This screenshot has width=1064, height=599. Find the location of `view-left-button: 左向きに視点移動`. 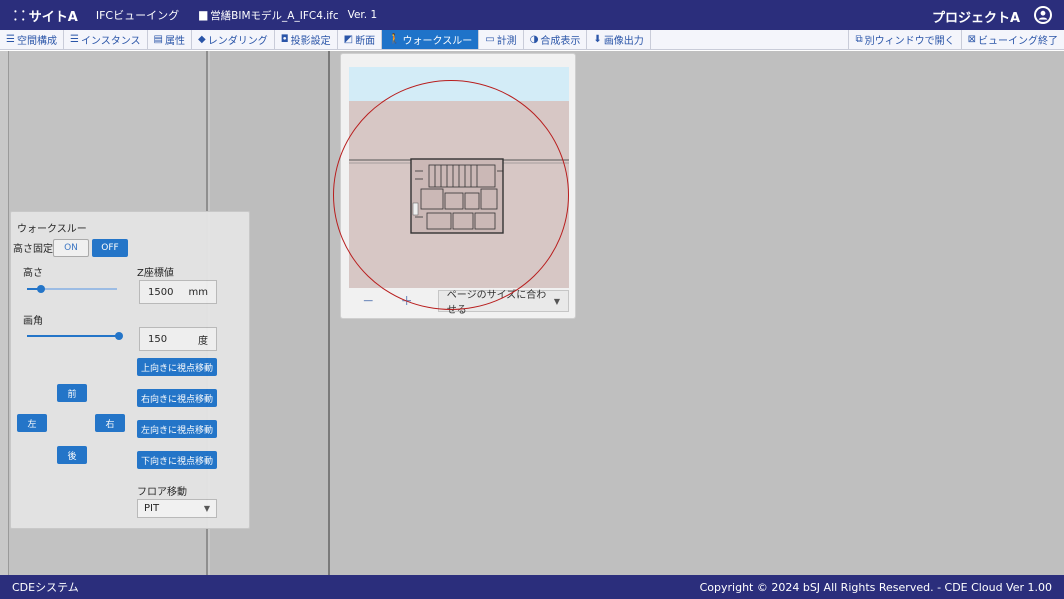

view-left-button: 左向きに視点移動 is located at coordinates (177, 429).